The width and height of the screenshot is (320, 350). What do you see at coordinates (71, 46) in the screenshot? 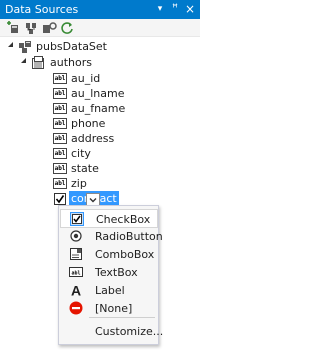
I see `dataset-label: pubsDataSet` at bounding box center [71, 46].